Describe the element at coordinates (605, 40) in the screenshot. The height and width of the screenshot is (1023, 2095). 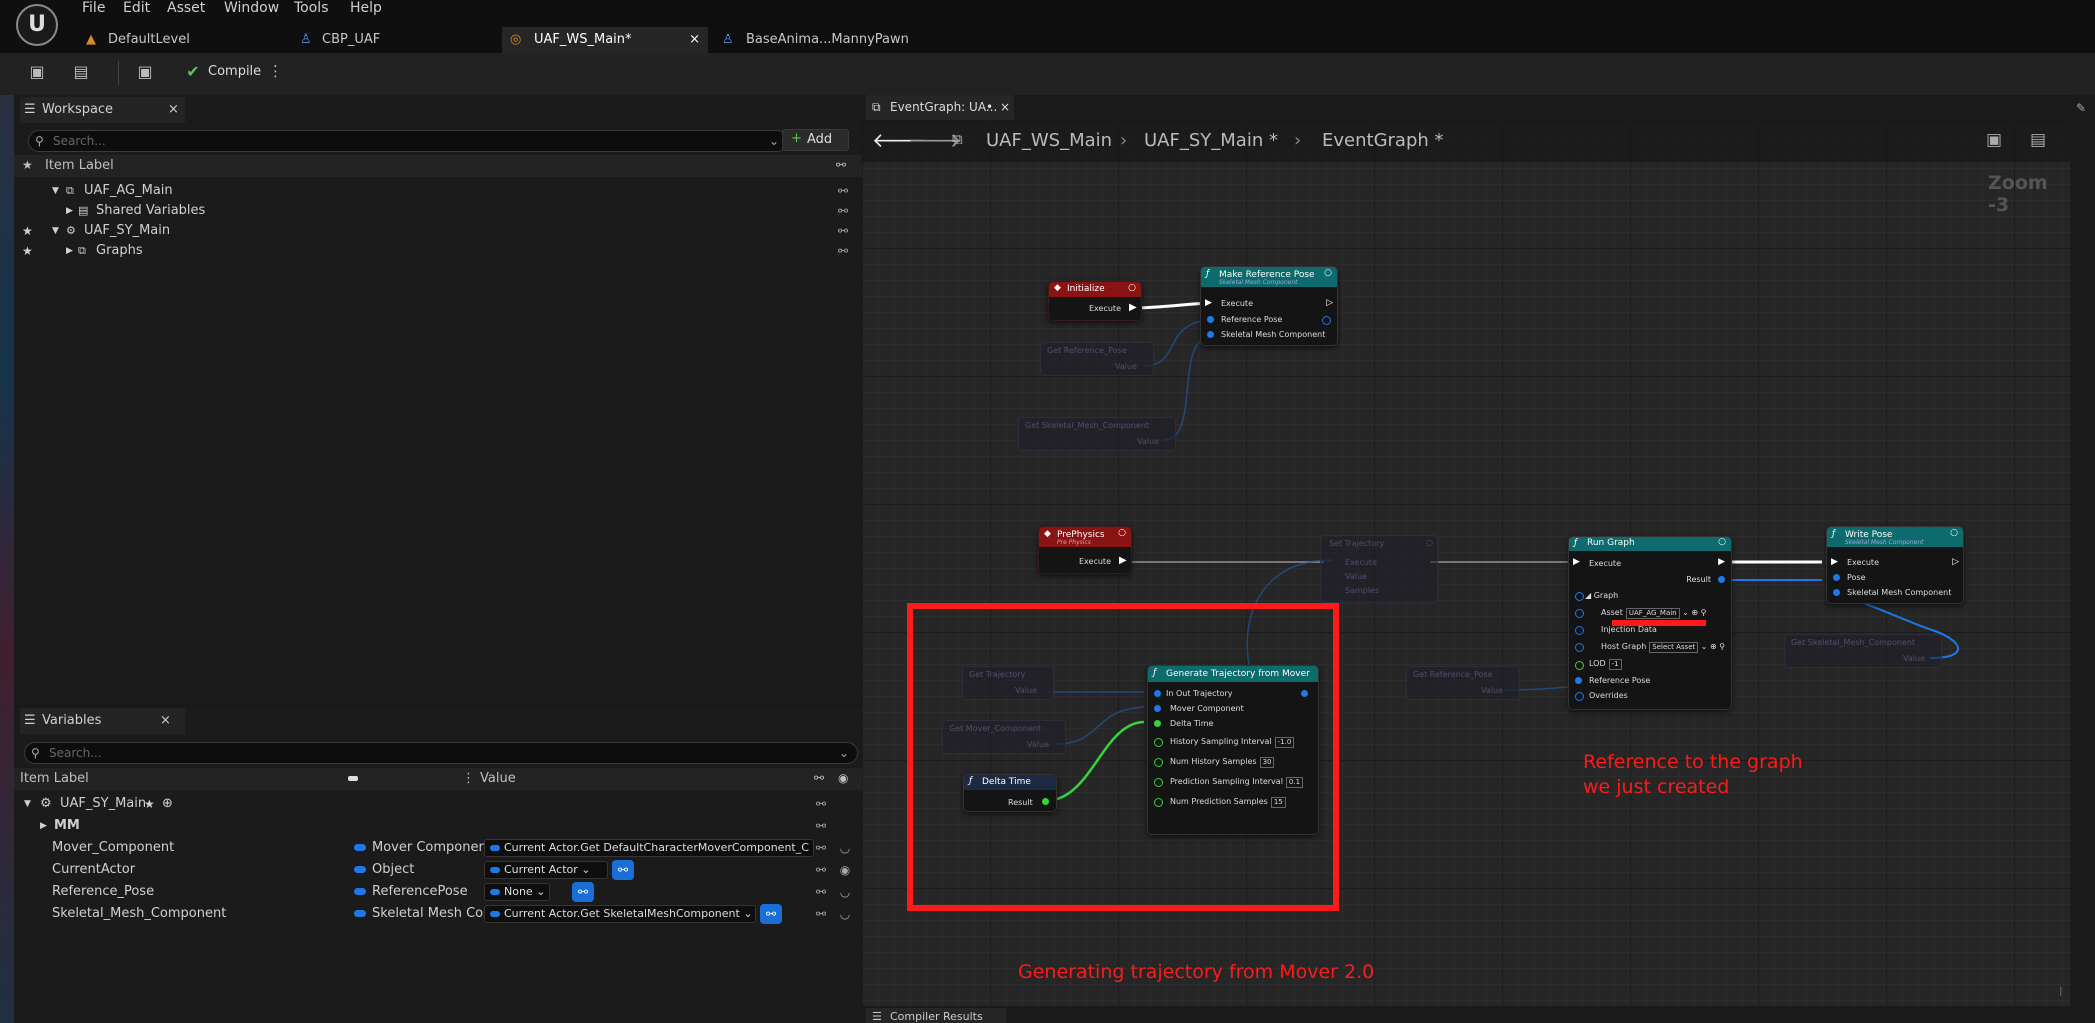
I see `tab-uaf-ws-main: ◎ UAF_WS_Main* ×` at that location.